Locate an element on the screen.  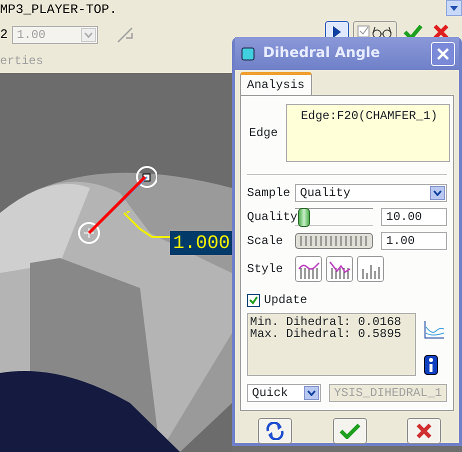
model-name-text: MP3_PLAYER-TOP. is located at coordinates (59, 10).